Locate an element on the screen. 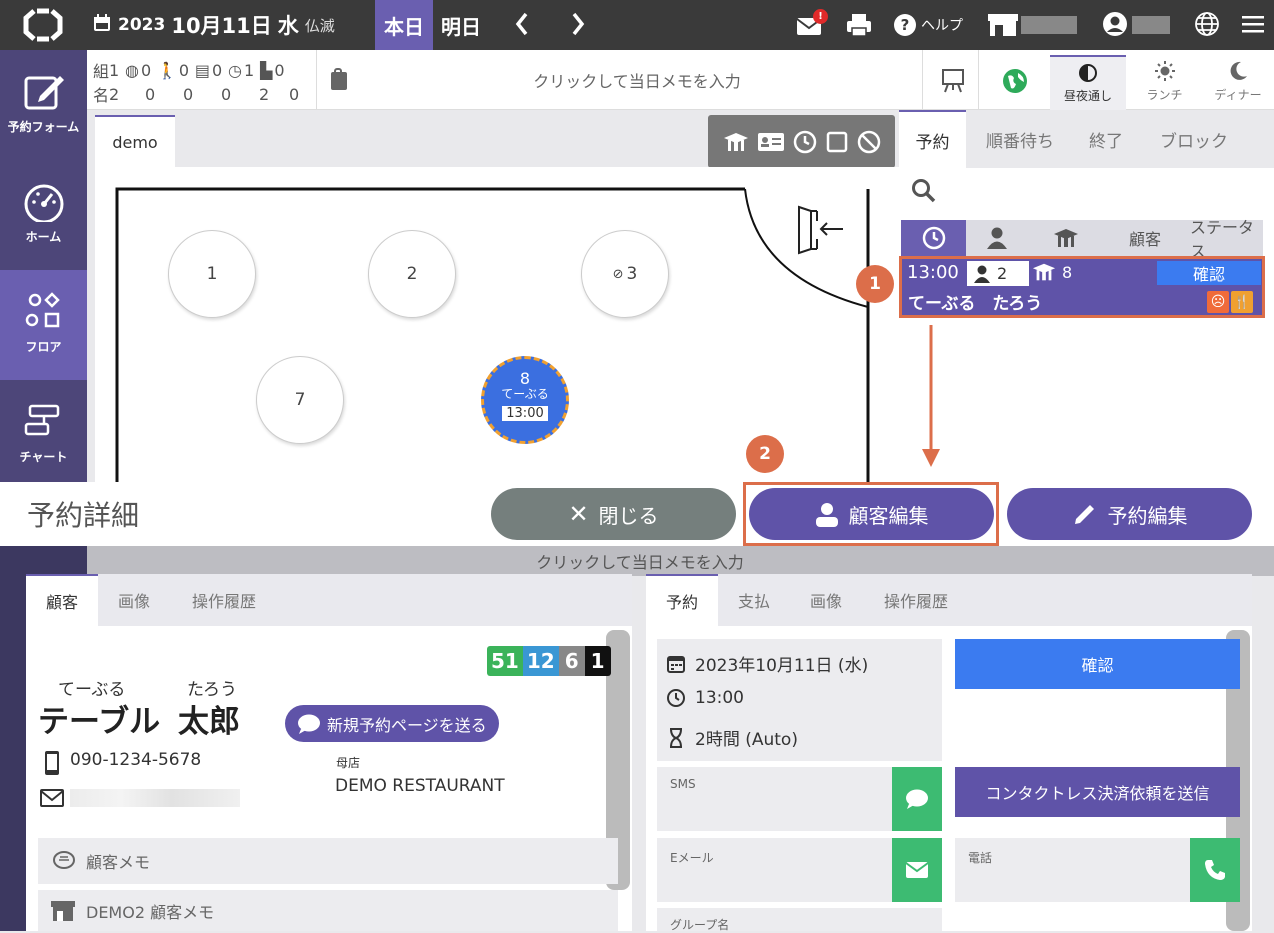 The height and width of the screenshot is (933, 1274). reservation-time-row: 13:00 is located at coordinates (705, 698).